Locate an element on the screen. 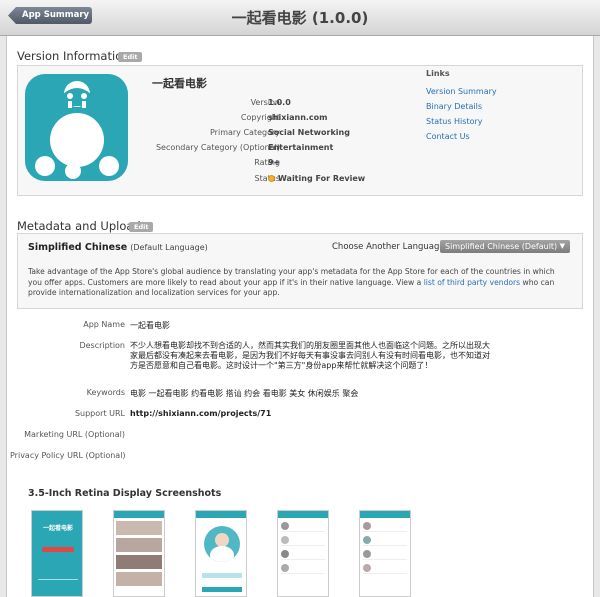  thumb-avatar is located at coordinates (222, 544).